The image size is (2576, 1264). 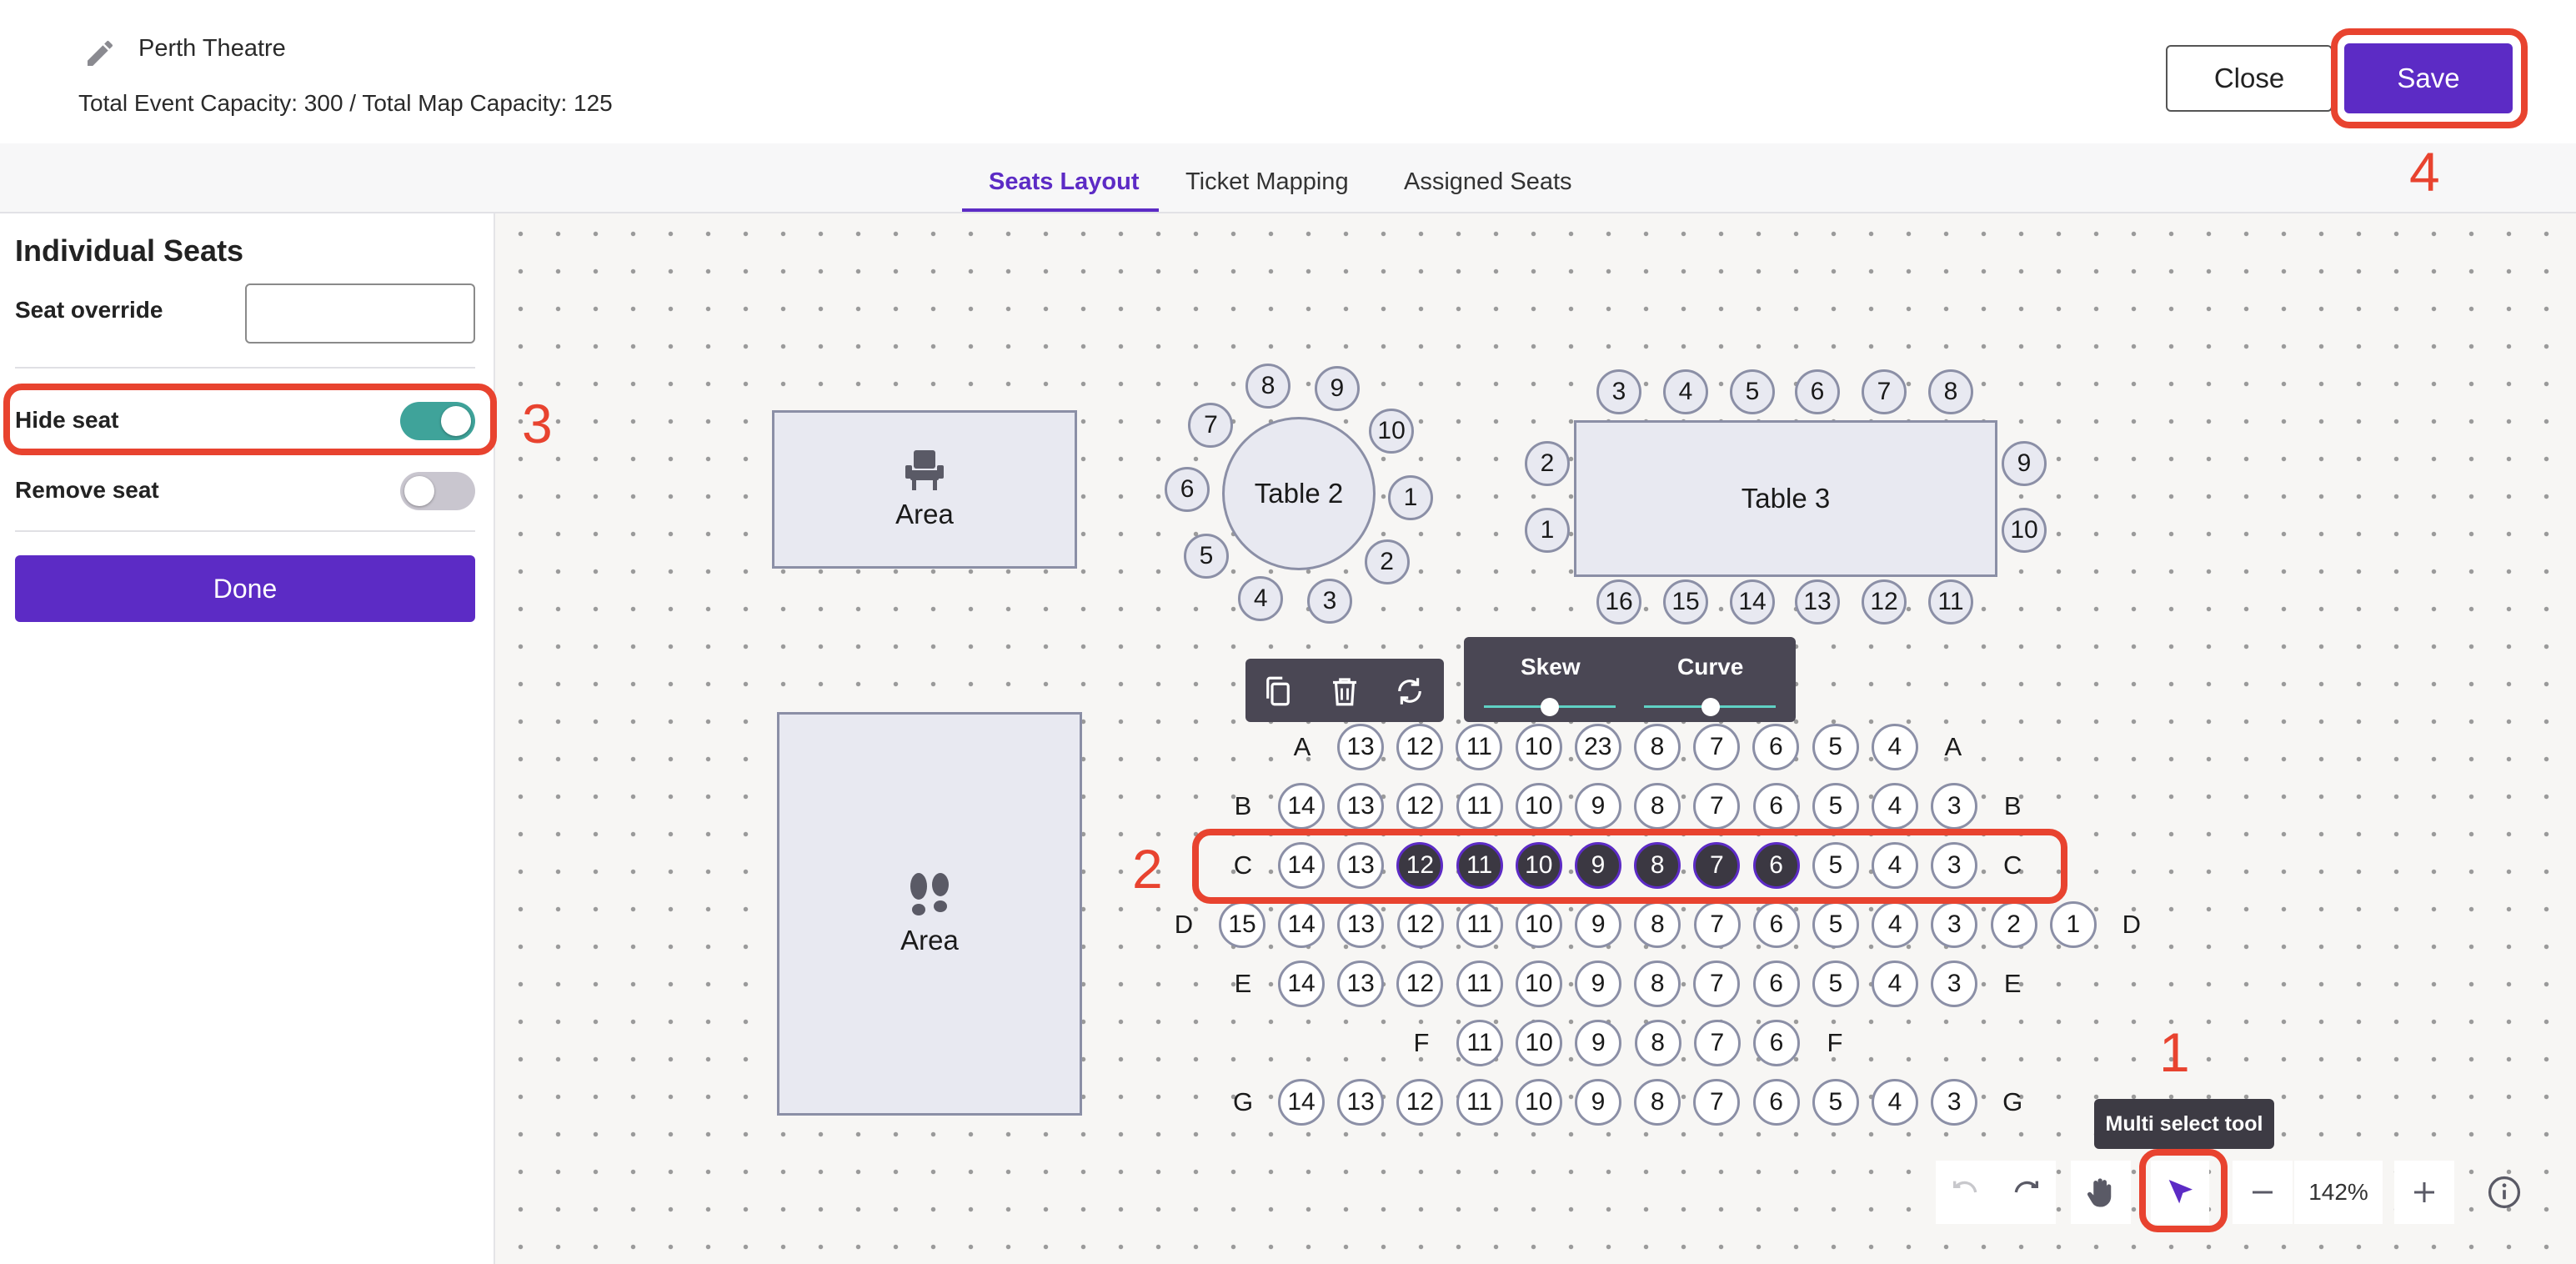 I want to click on table-seat: 15, so click(x=1685, y=601).